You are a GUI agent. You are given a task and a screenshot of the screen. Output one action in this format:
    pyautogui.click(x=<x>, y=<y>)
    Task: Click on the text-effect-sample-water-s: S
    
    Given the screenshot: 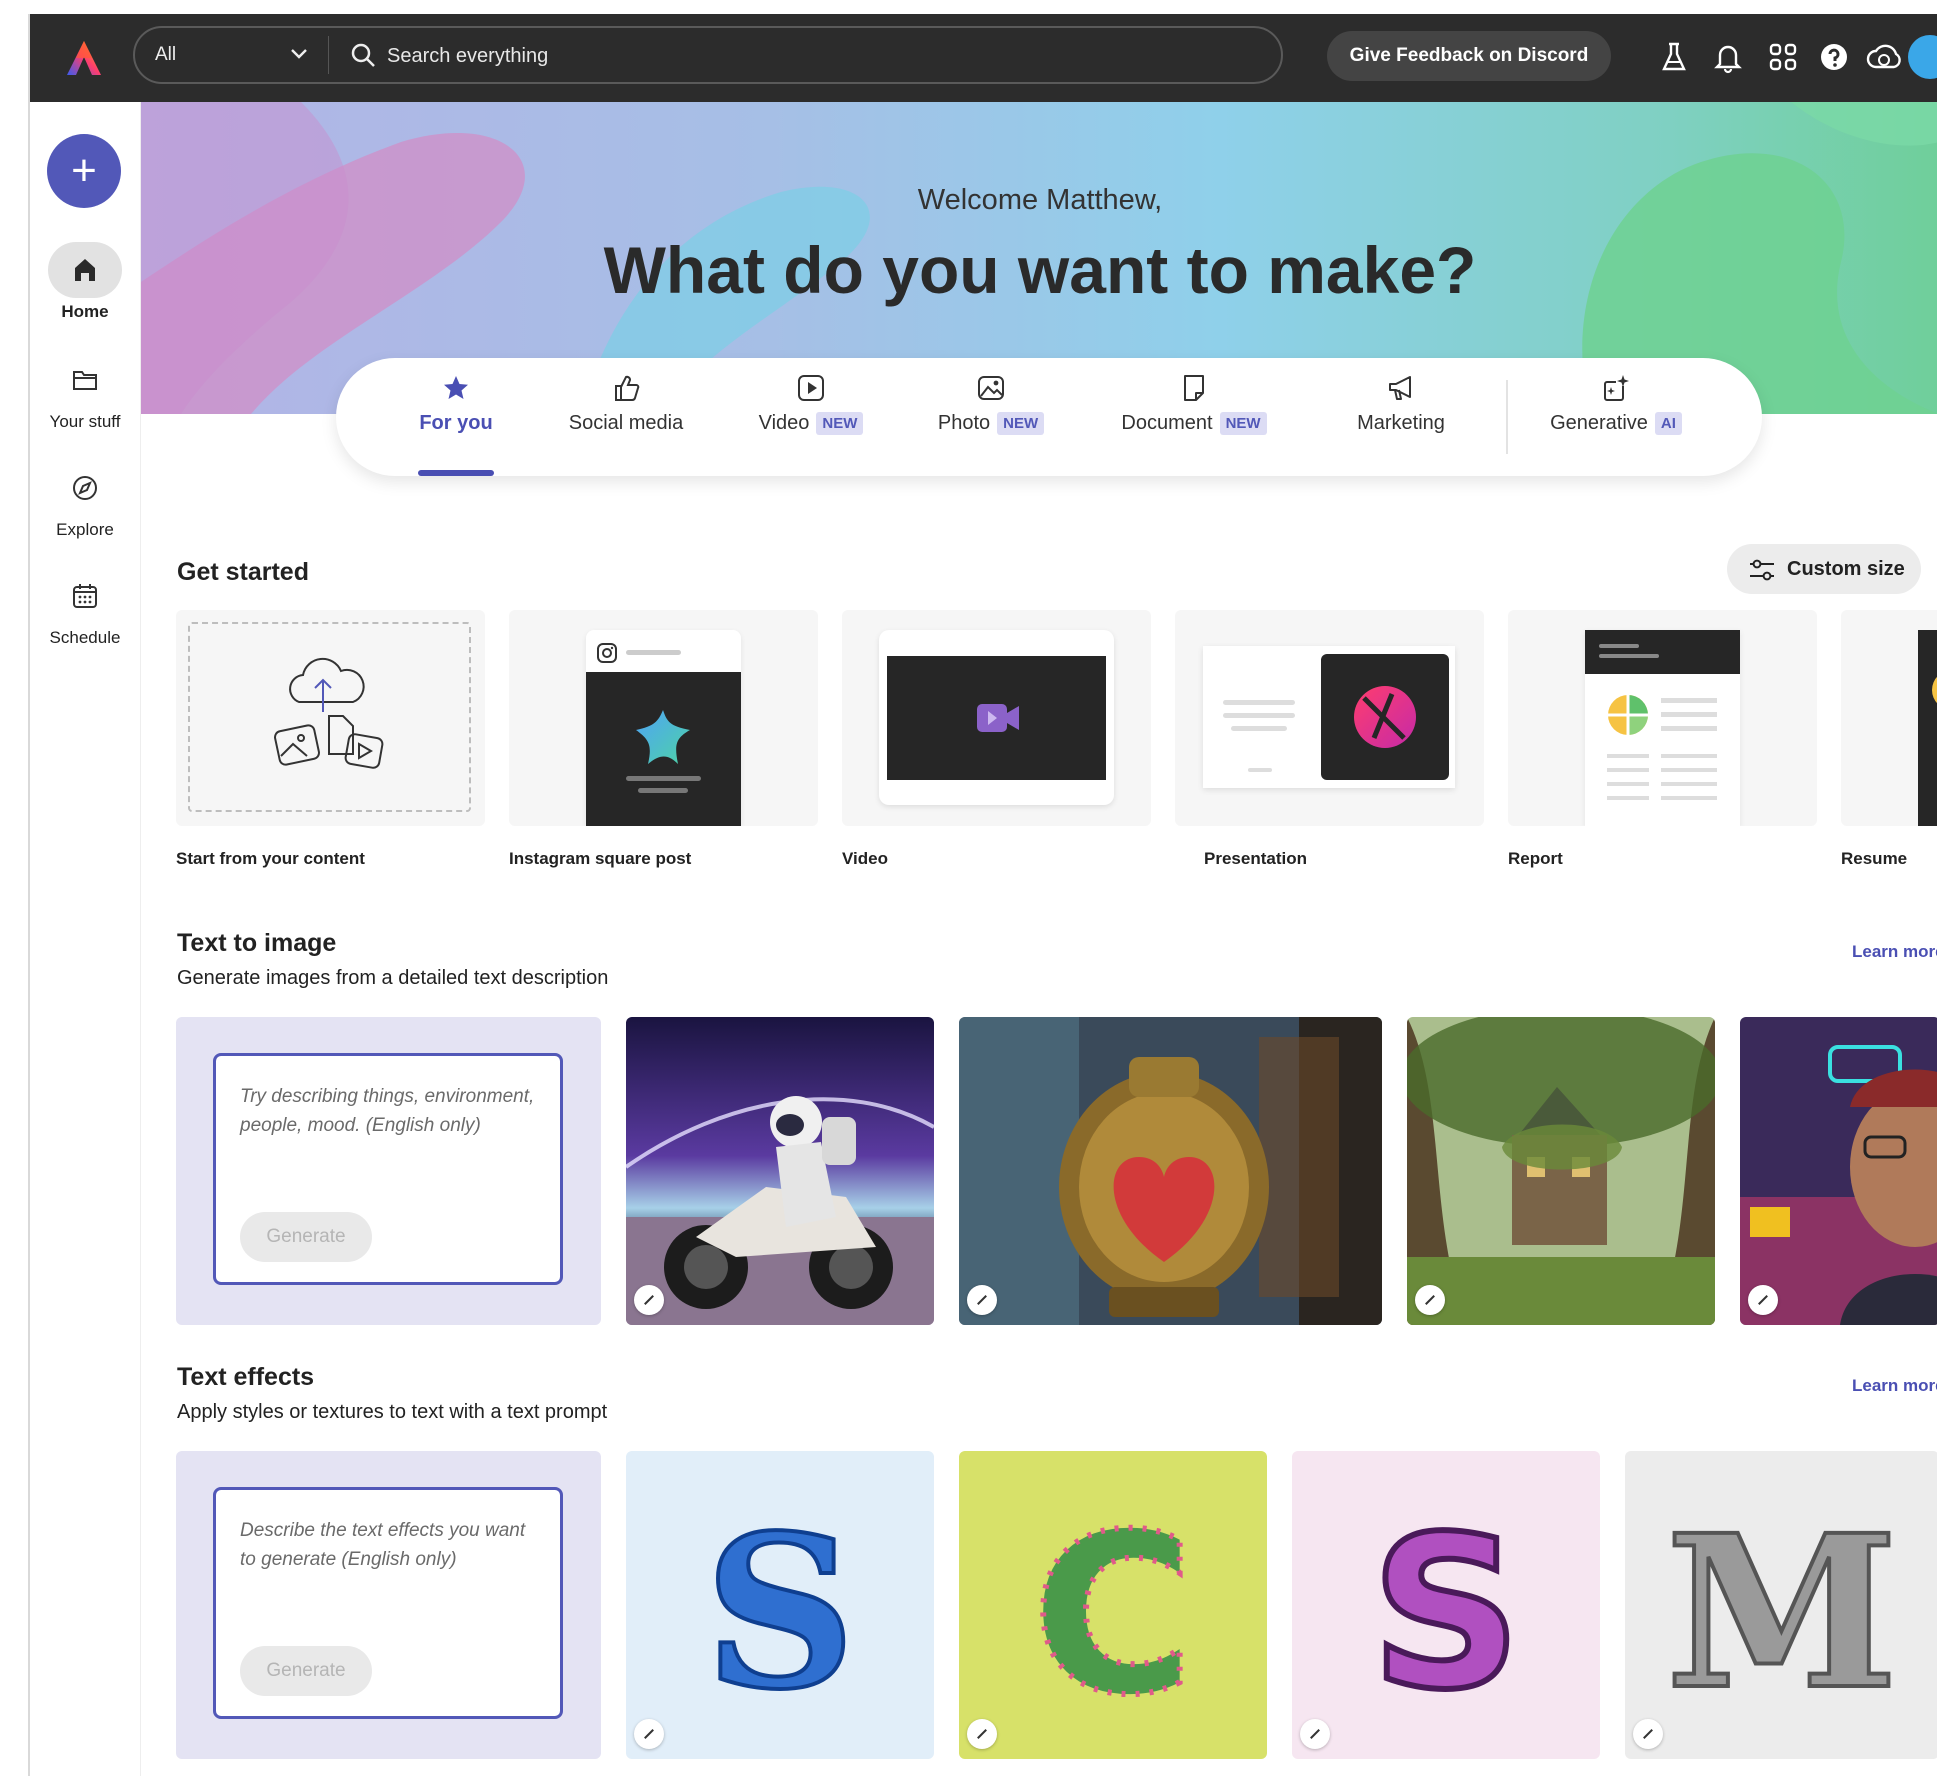 What is the action you would take?
    pyautogui.click(x=780, y=1605)
    